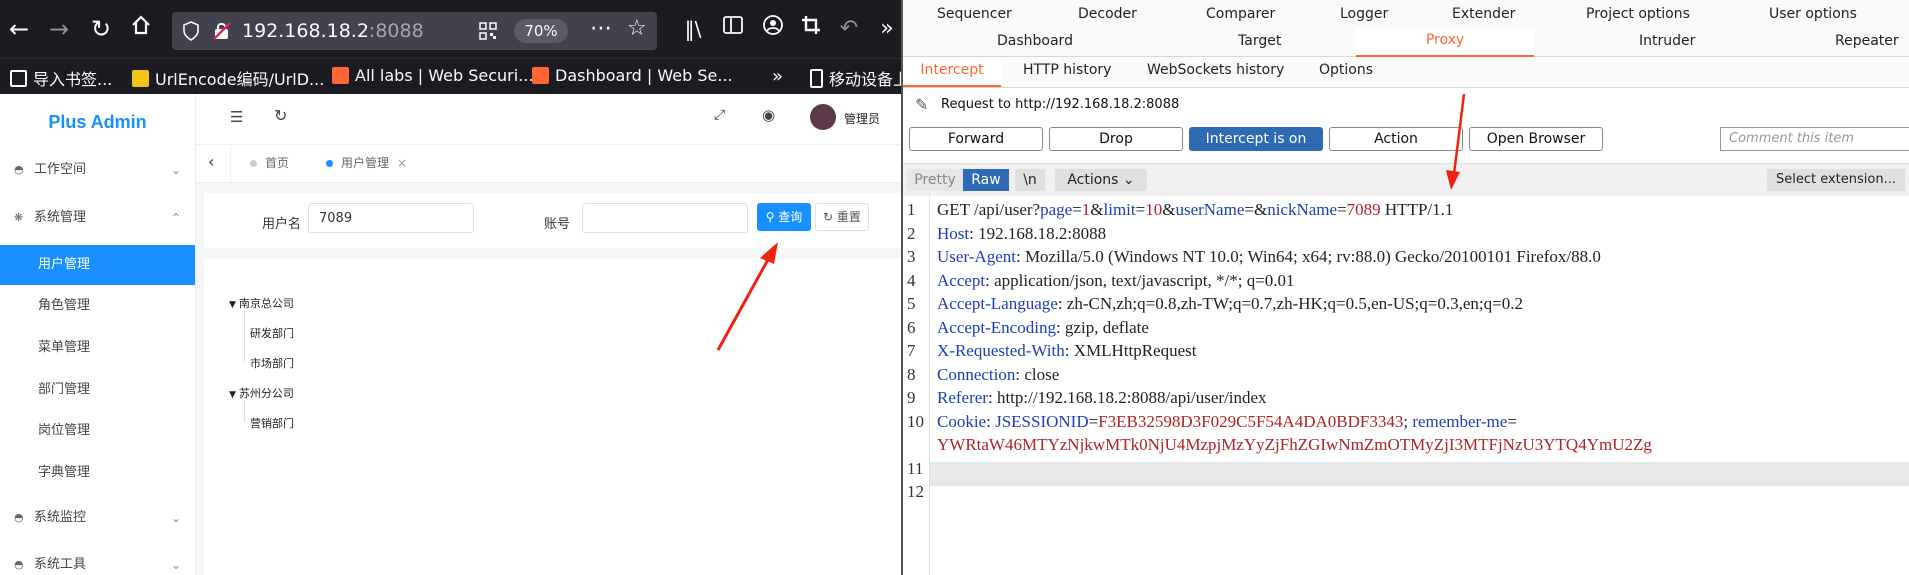 This screenshot has width=1909, height=575. Describe the element at coordinates (236, 117) in the screenshot. I see `menu-fold-icon: ☰` at that location.